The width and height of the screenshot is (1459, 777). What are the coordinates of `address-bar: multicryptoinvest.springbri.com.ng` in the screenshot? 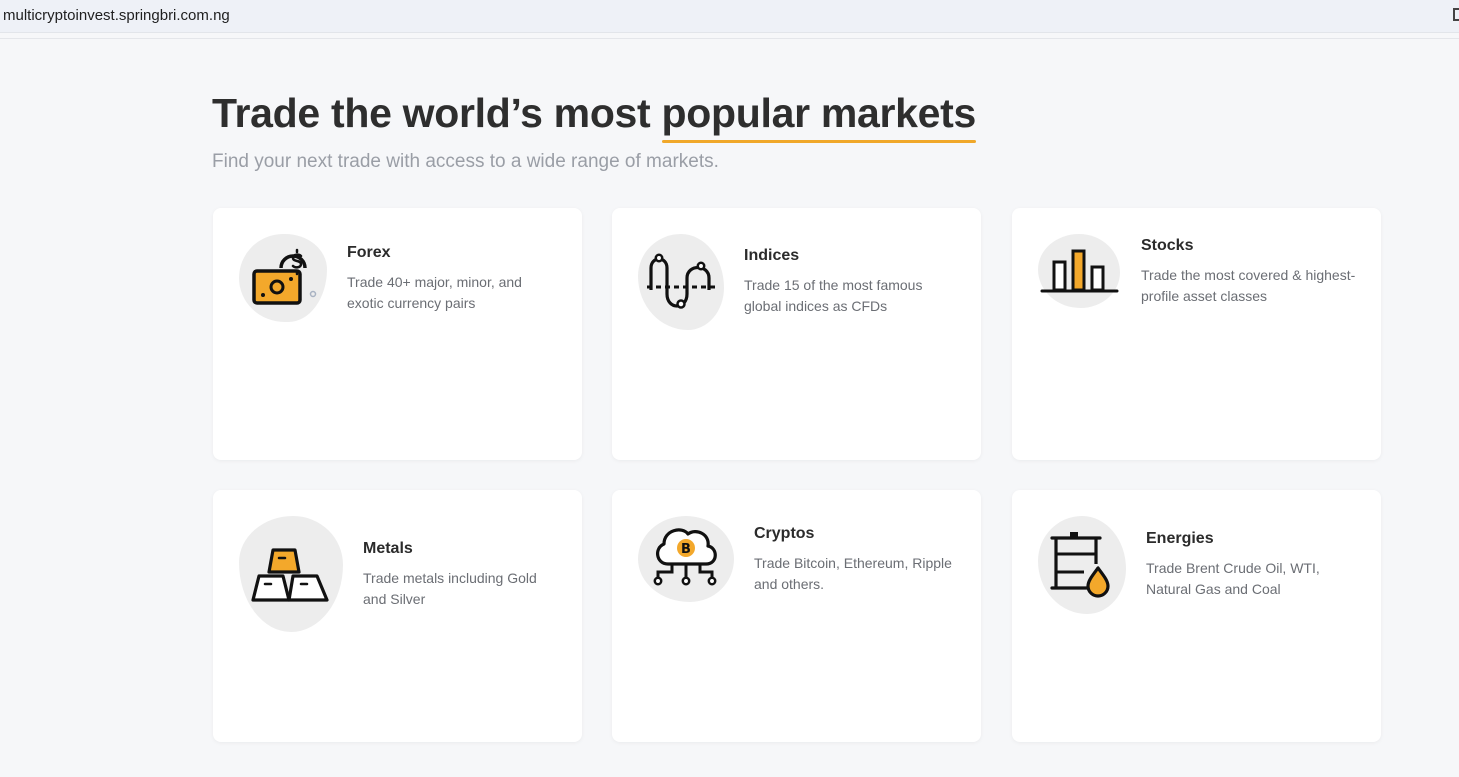 It's located at (729, 16).